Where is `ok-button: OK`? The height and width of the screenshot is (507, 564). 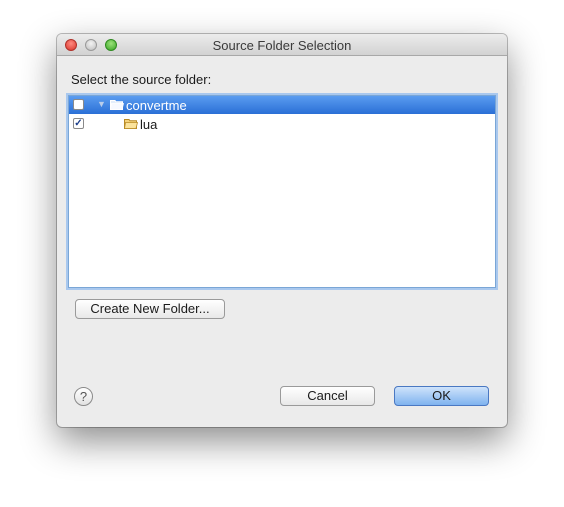
ok-button: OK is located at coordinates (441, 396).